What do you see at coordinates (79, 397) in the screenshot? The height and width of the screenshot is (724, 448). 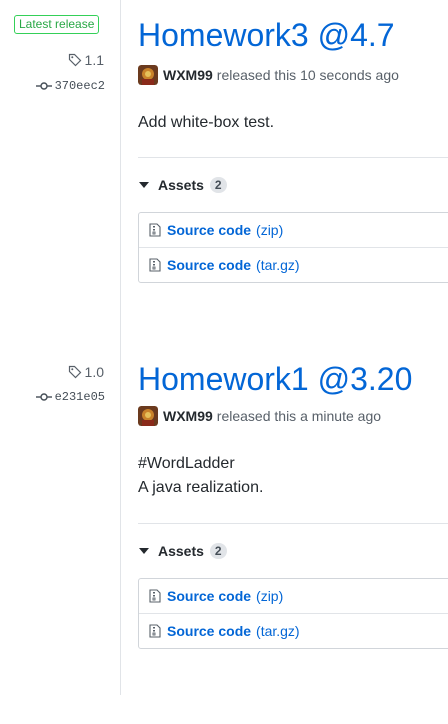 I see `commit-sha: e231e05` at bounding box center [79, 397].